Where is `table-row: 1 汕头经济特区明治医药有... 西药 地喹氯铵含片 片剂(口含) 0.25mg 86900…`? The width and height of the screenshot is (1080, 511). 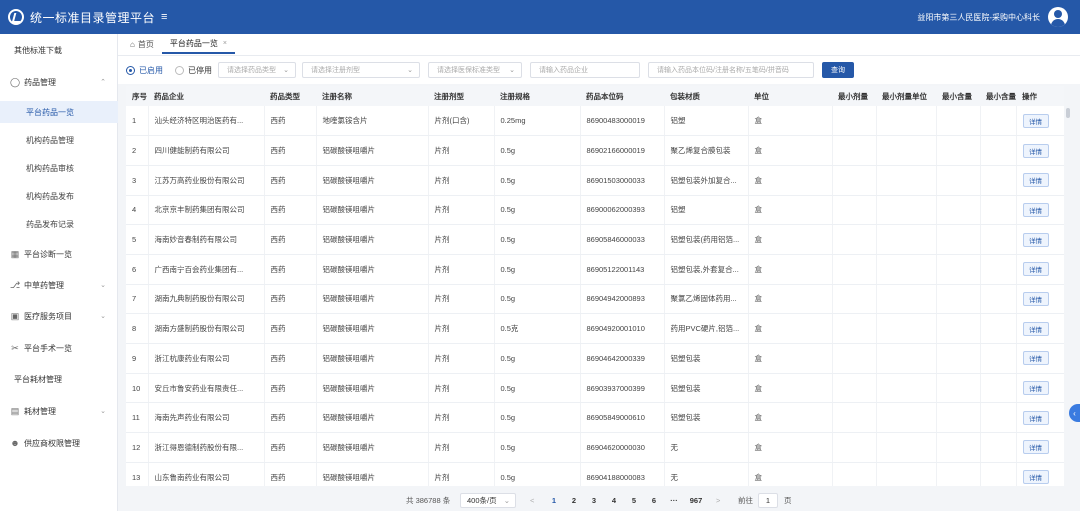
table-row: 1 汕头经济特区明治医药有... 西药 地喹氯铵含片 片剂(口含) 0.25mg 86900… is located at coordinates (595, 121).